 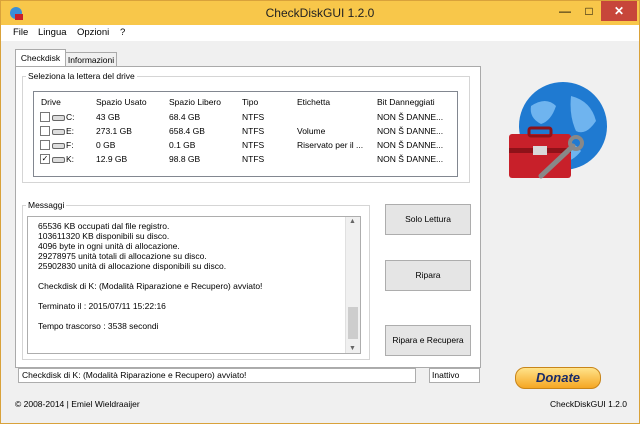 I want to click on drive-used: 43 GB, so click(x=108, y=117).